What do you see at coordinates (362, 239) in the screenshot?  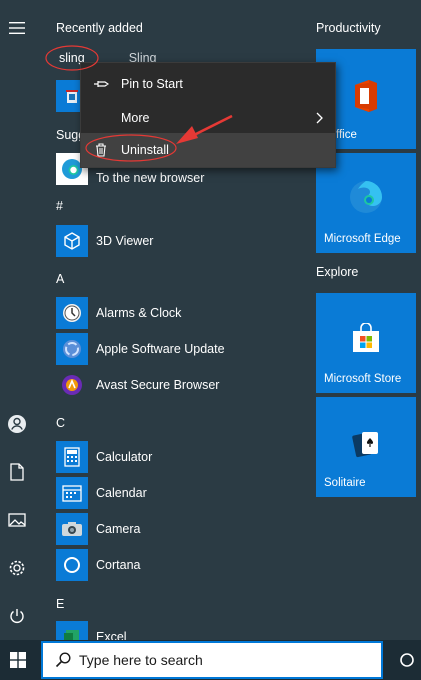 I see `edge-tile-label: Microsoft Edge` at bounding box center [362, 239].